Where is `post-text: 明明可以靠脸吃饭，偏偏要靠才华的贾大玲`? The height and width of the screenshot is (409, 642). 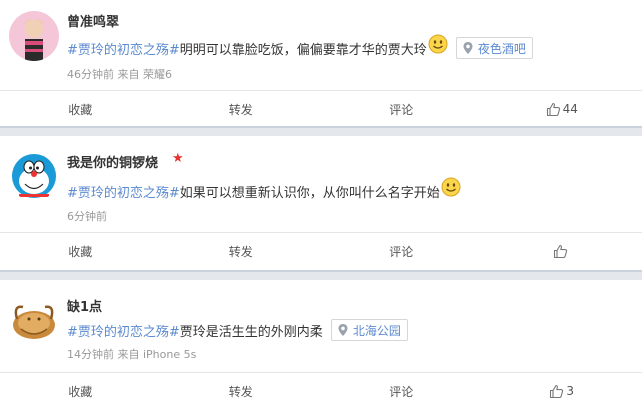
post-text: 明明可以靠脸吃饭，偏偏要靠才华的贾大玲 is located at coordinates (303, 48).